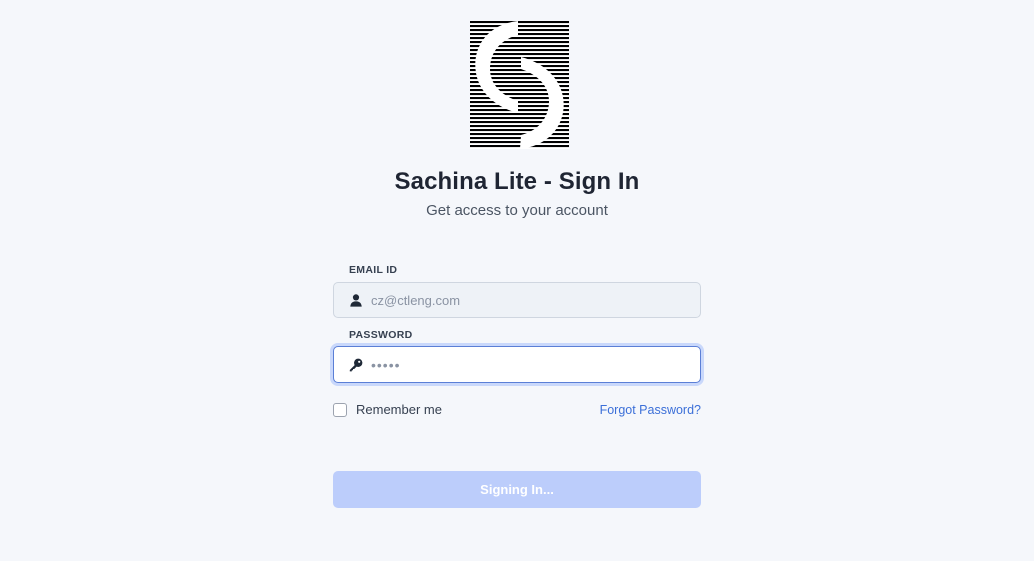 The image size is (1034, 561). Describe the element at coordinates (526, 364) in the screenshot. I see `password-input` at that location.